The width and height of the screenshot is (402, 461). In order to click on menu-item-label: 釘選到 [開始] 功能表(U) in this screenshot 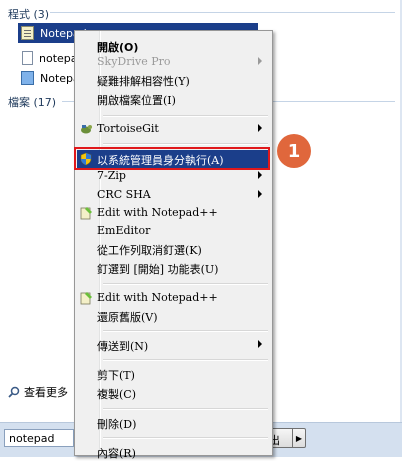, I will do `click(158, 269)`.